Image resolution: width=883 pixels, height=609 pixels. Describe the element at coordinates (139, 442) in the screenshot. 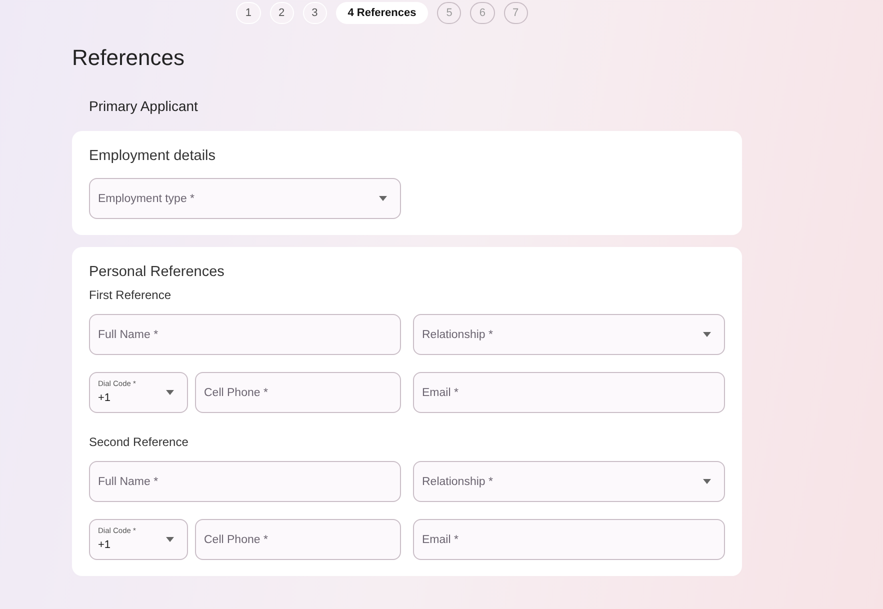

I see `reference-heading: Second Reference` at that location.